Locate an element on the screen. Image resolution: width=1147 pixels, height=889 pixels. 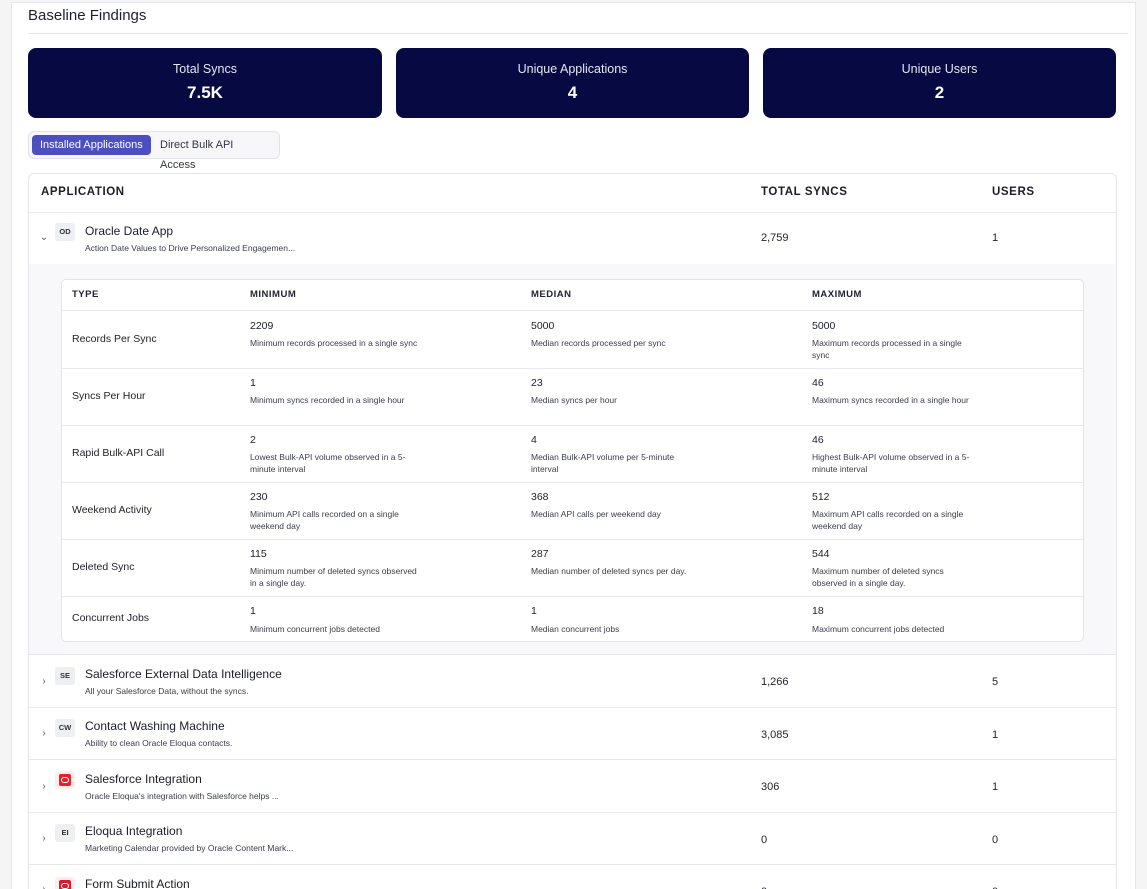
stat-card-unique-applications: Unique Applications 4 is located at coordinates (572, 83).